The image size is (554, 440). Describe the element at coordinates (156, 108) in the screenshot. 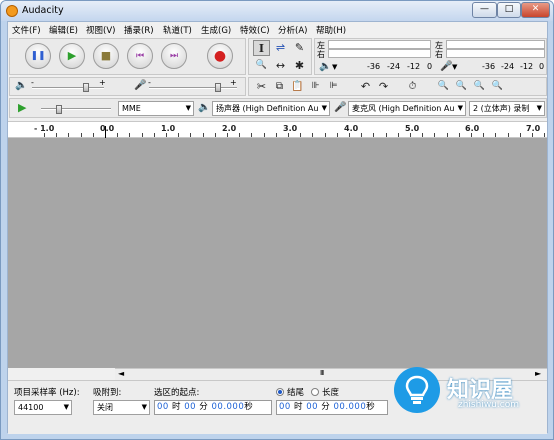

I see `audio-host-select: MME ▼` at that location.